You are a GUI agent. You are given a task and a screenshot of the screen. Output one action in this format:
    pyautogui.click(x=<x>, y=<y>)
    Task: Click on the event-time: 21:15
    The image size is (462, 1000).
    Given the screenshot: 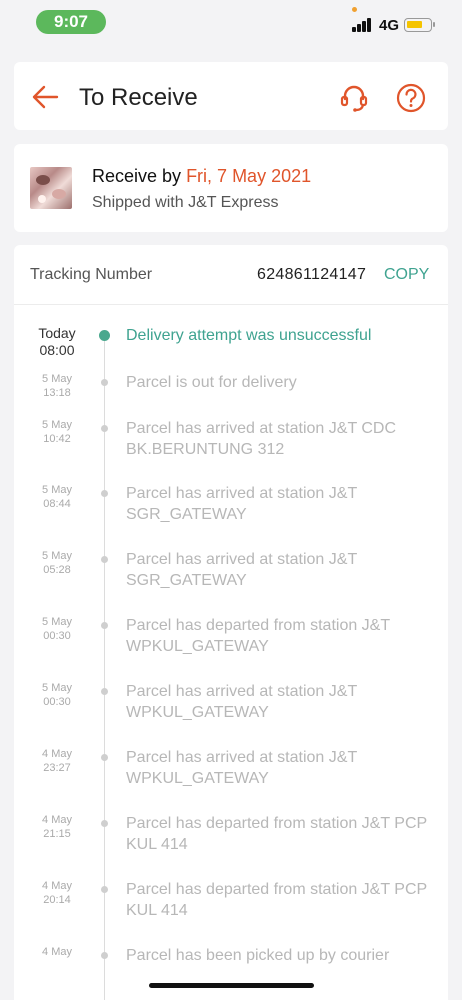 What is the action you would take?
    pyautogui.click(x=57, y=834)
    